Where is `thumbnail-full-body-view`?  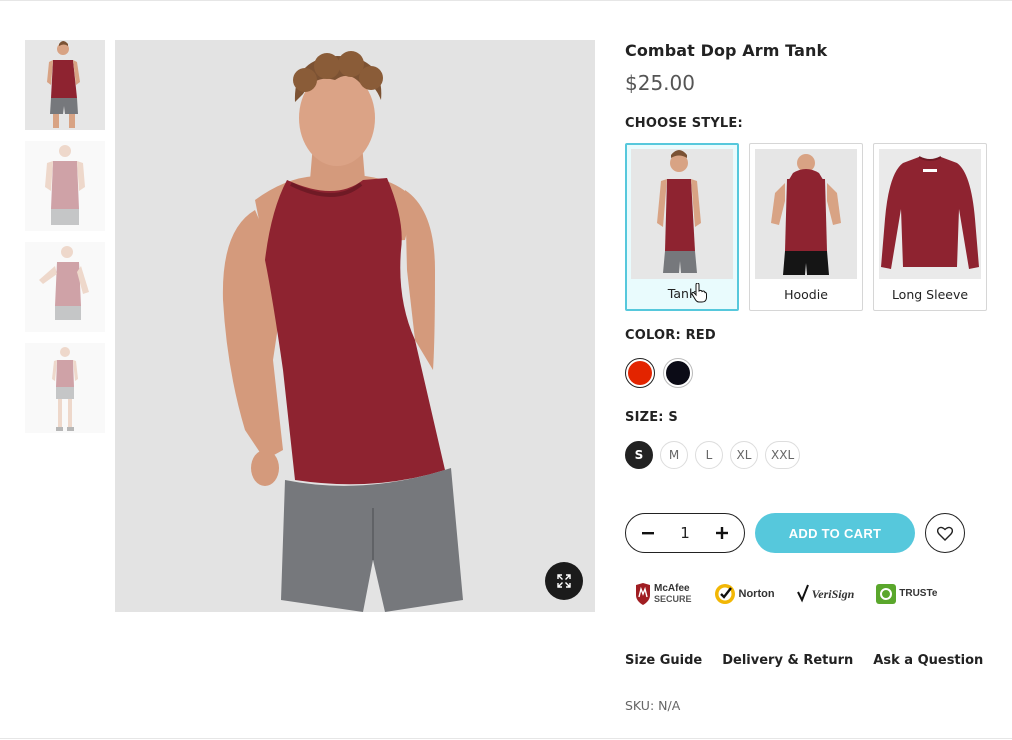 thumbnail-full-body-view is located at coordinates (65, 388).